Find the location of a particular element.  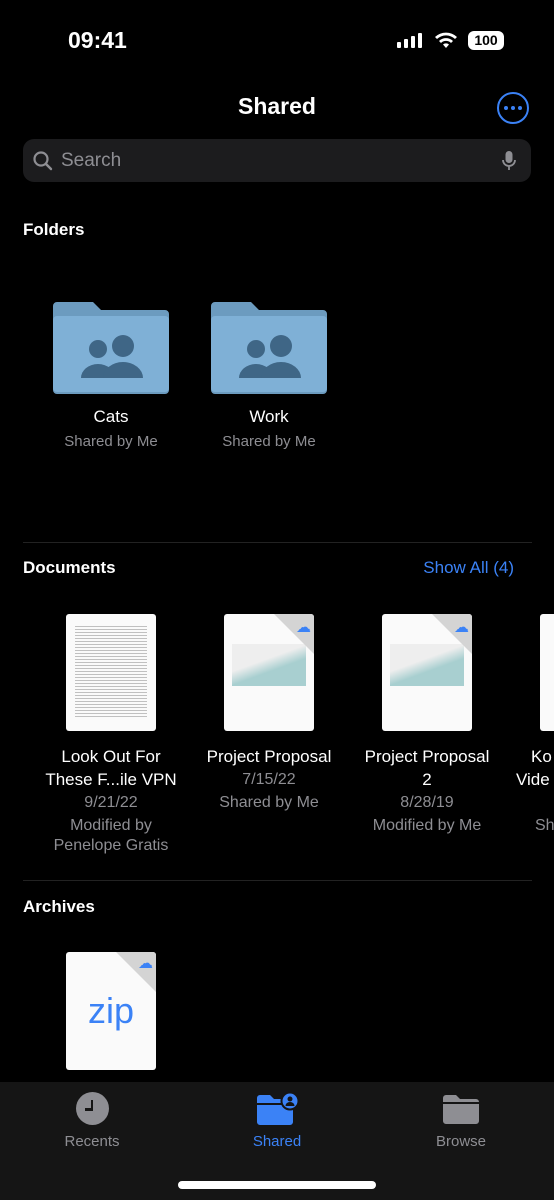

folder-icon is located at coordinates (461, 1109).